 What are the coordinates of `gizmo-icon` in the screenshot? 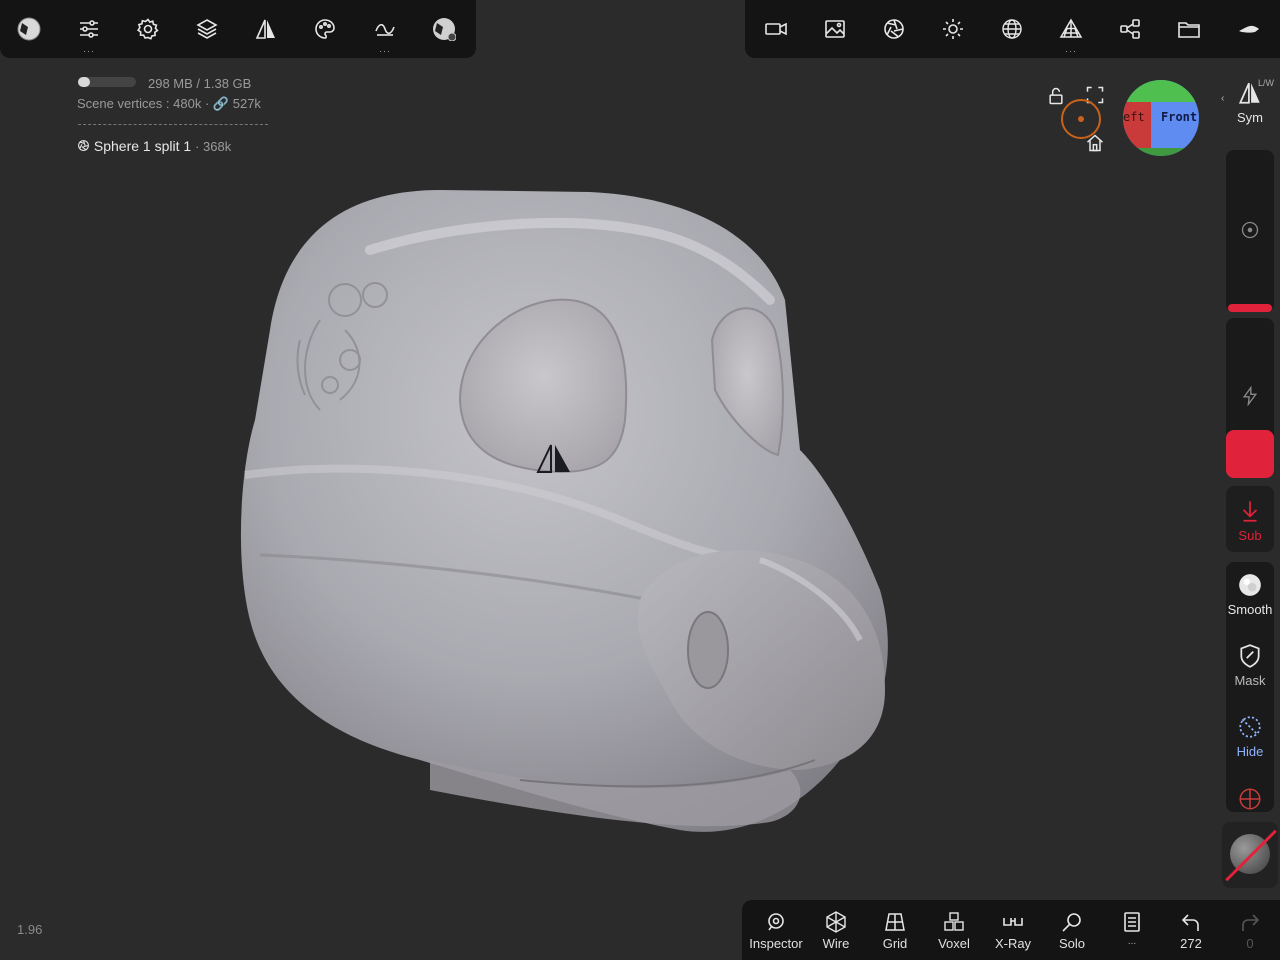 It's located at (1250, 799).